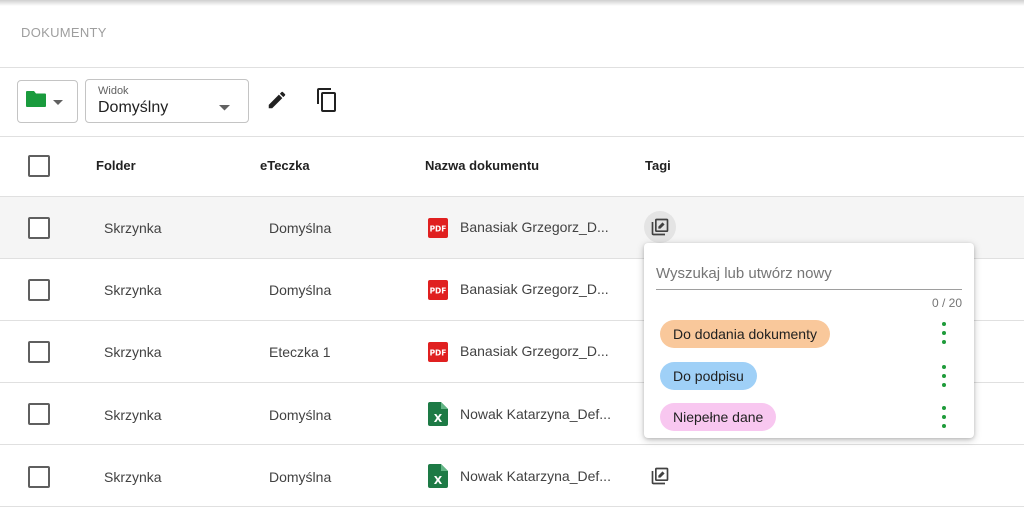 The width and height of the screenshot is (1024, 509). I want to click on edit-button, so click(277, 102).